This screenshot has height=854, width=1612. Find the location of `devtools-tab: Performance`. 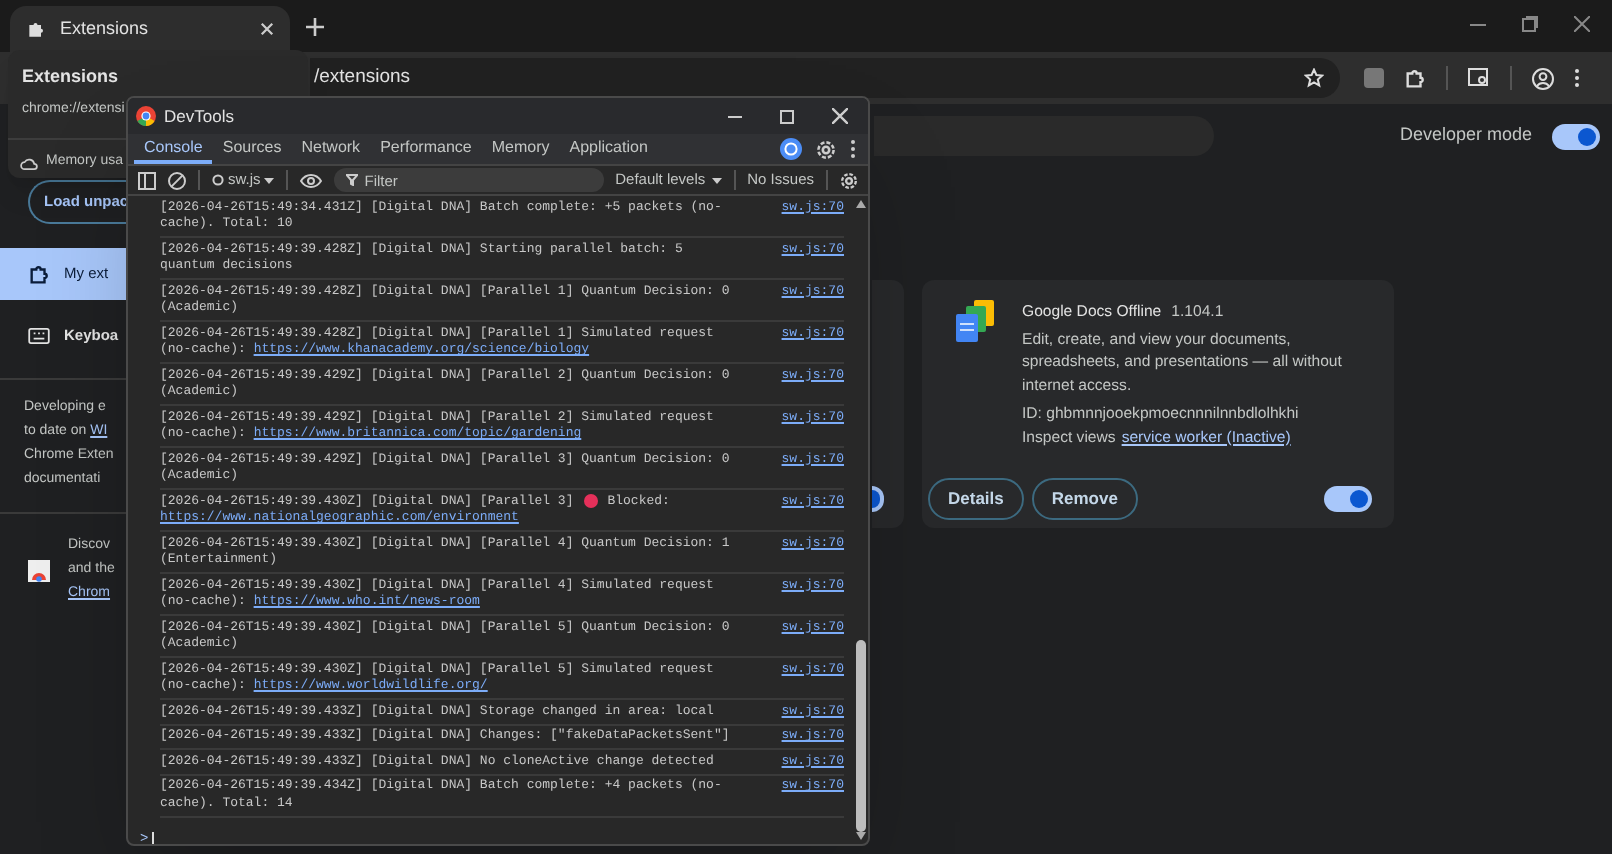

devtools-tab: Performance is located at coordinates (426, 149).